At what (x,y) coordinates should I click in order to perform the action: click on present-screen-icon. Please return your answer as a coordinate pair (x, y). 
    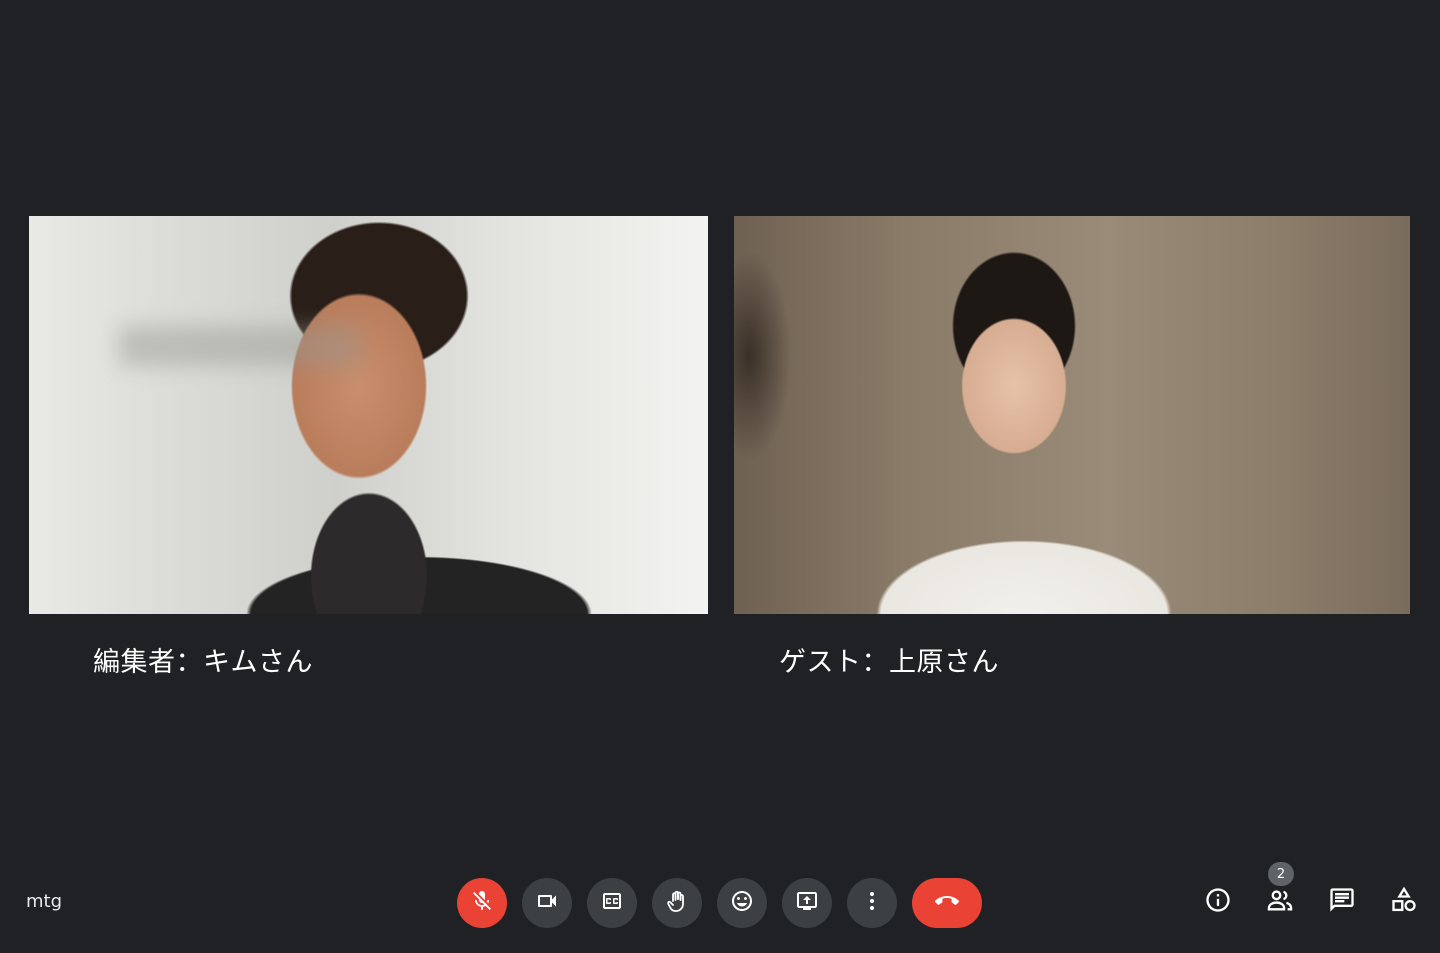
    Looking at the image, I should click on (807, 903).